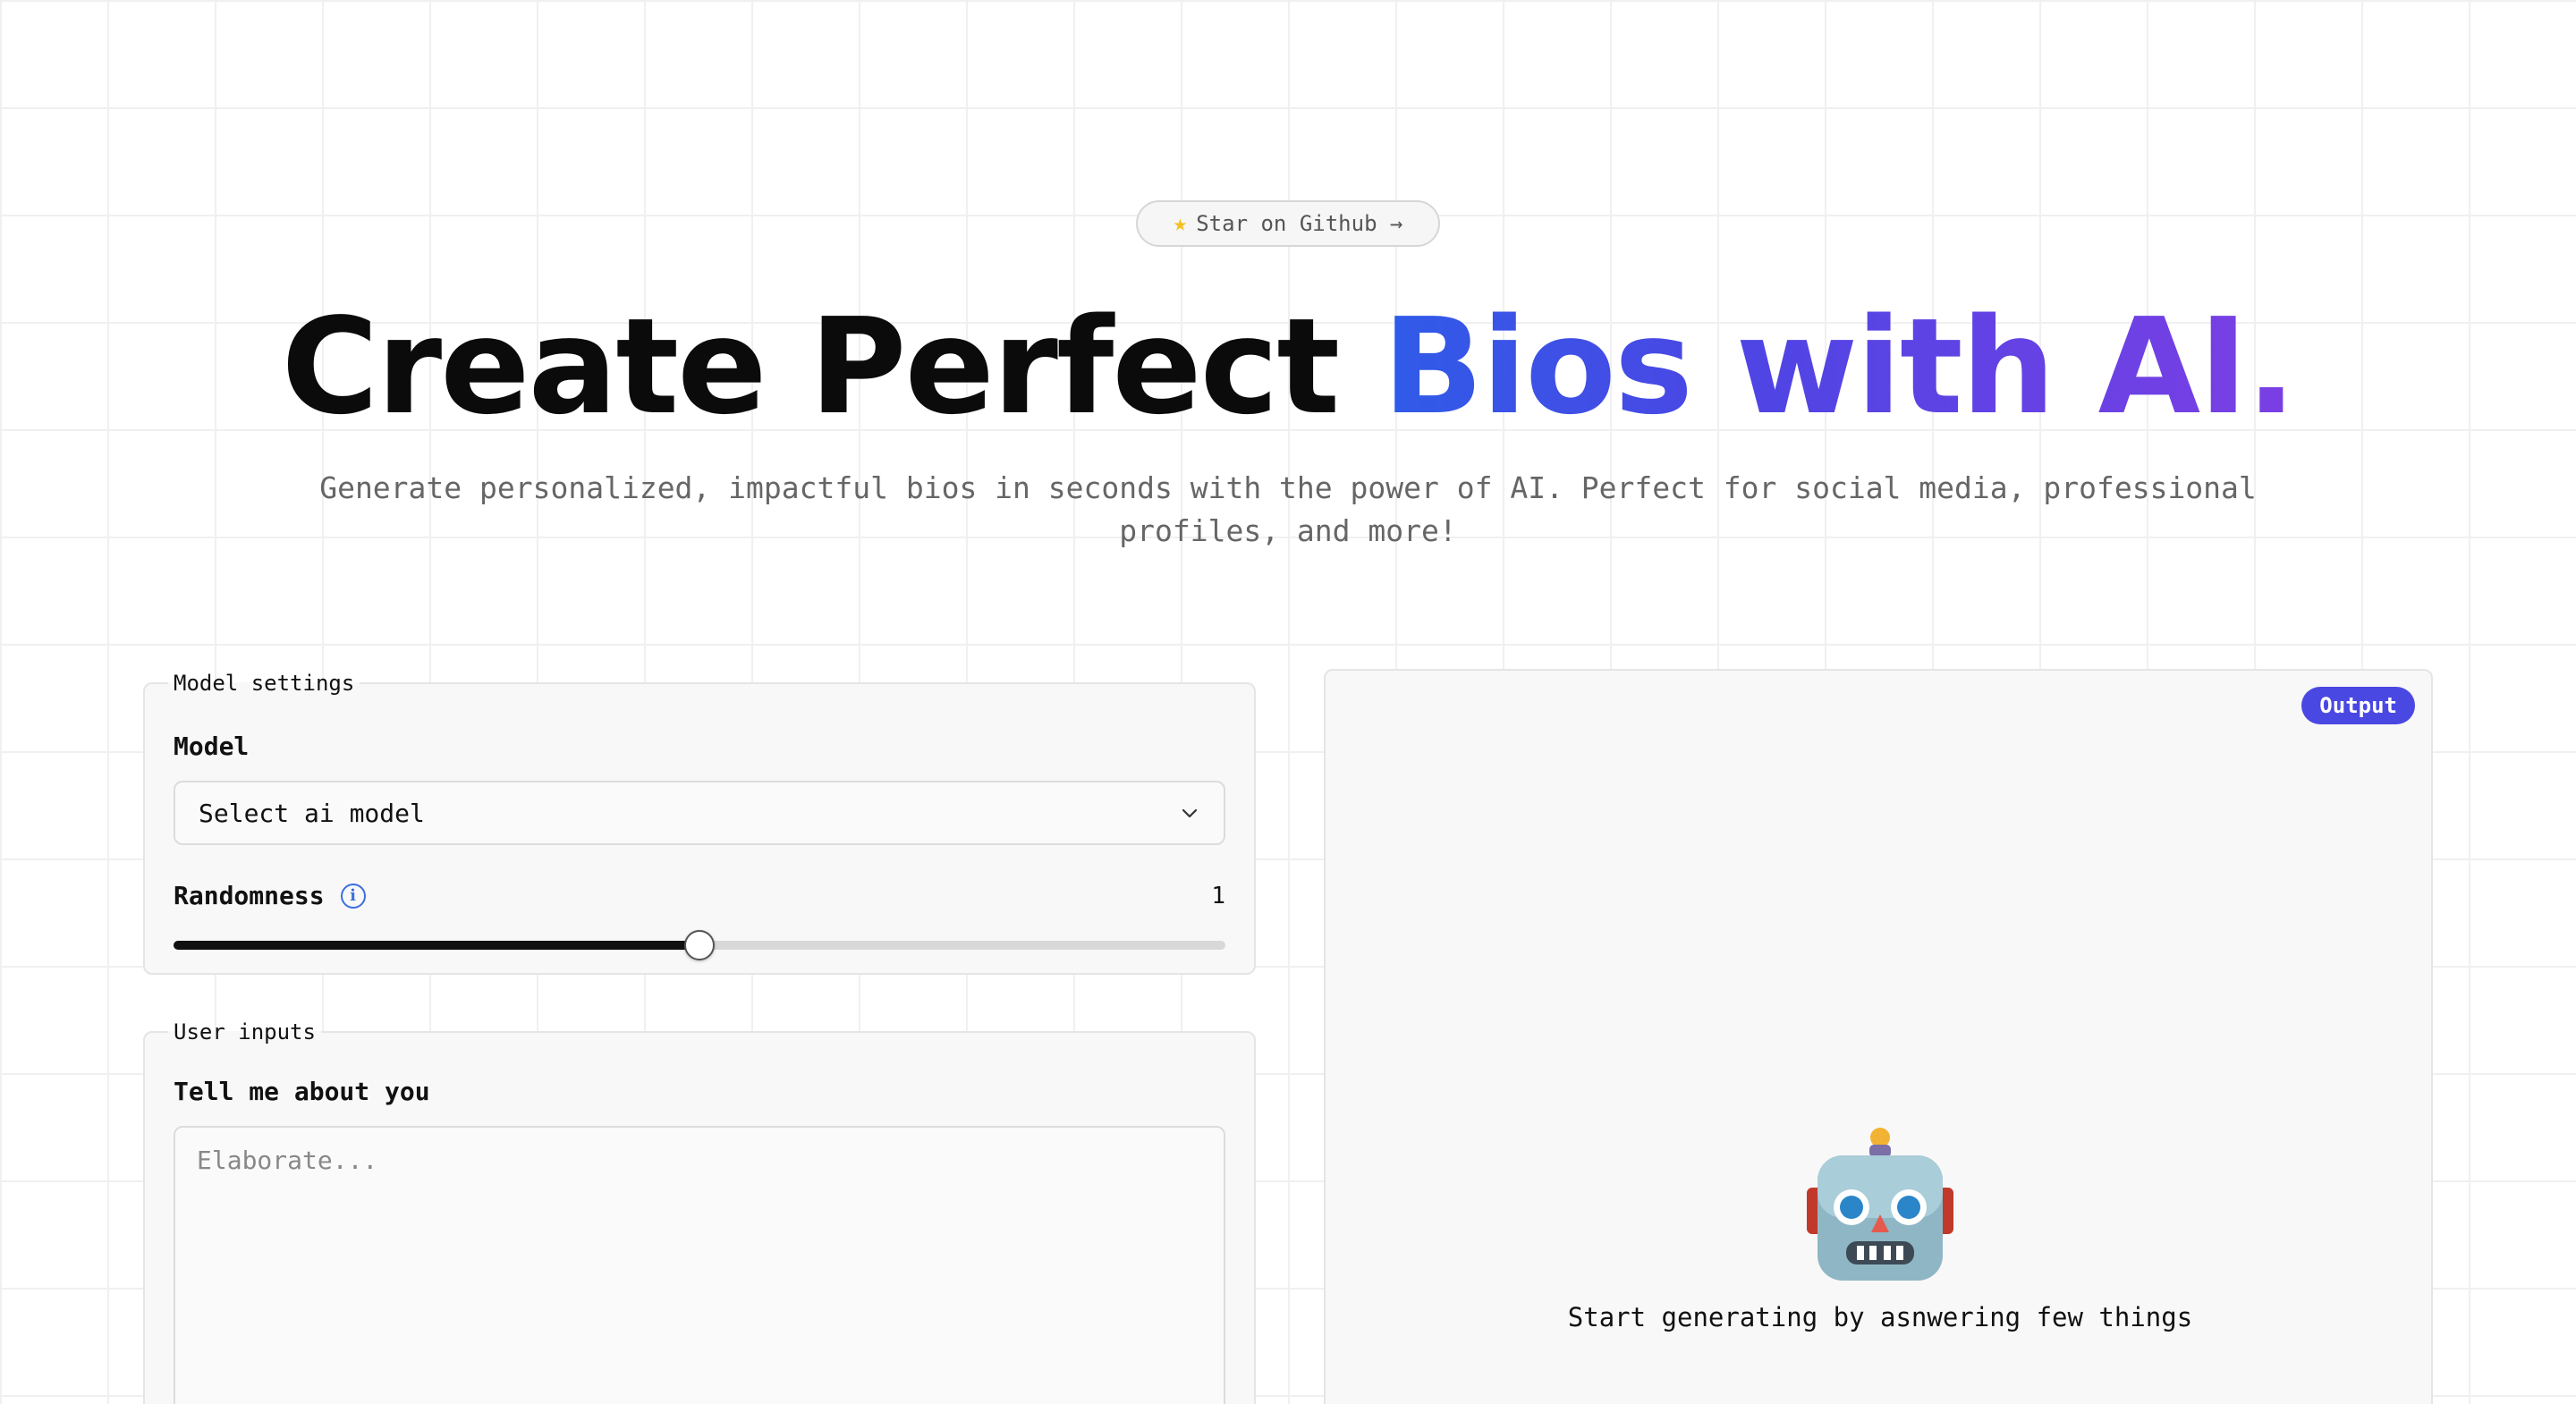 This screenshot has height=1404, width=2576. Describe the element at coordinates (832, 367) in the screenshot. I see `title-plain: Create Perfect` at that location.